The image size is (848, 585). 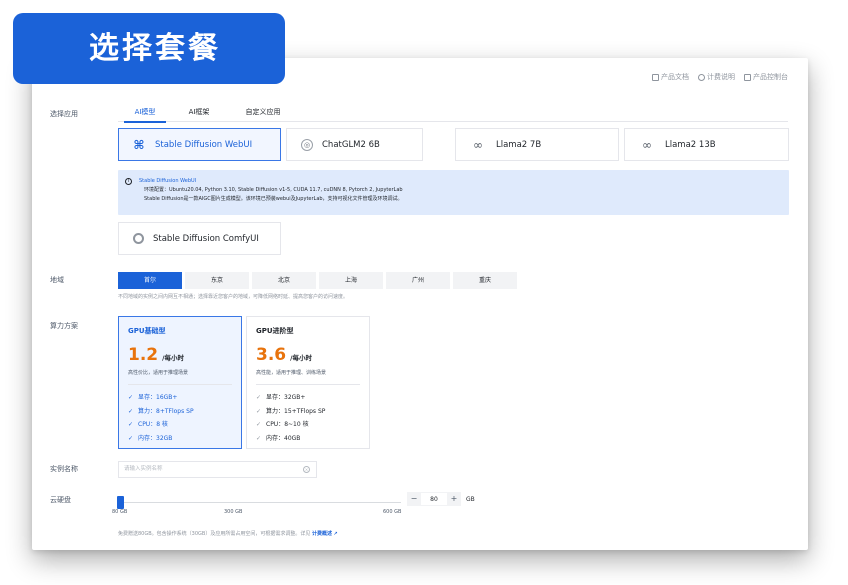 What do you see at coordinates (312, 398) in the screenshot?
I see `plan-feature: ✓ 显存：32GB+` at bounding box center [312, 398].